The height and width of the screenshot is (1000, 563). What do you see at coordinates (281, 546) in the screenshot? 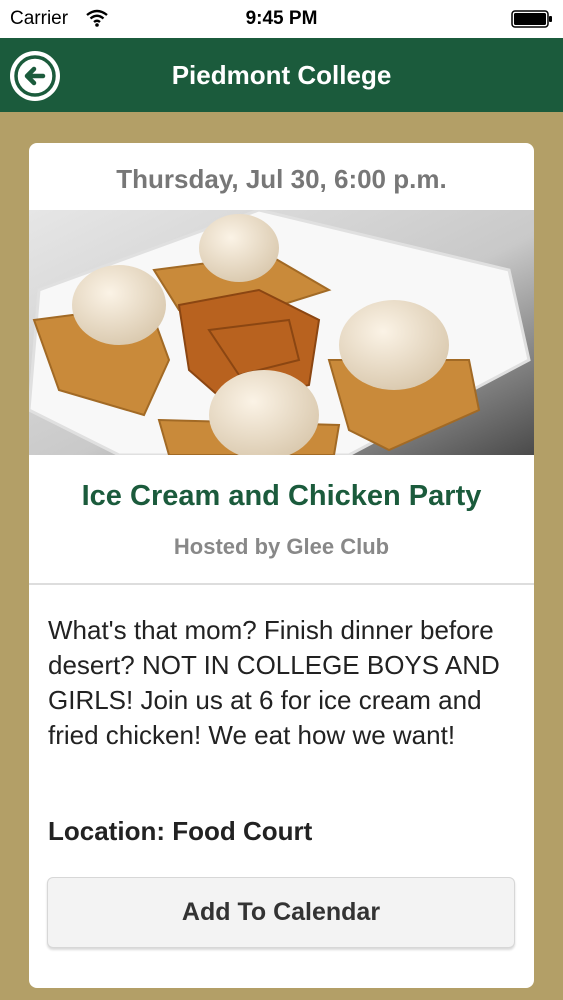
I see `event-host: Hosted by Glee Club` at bounding box center [281, 546].